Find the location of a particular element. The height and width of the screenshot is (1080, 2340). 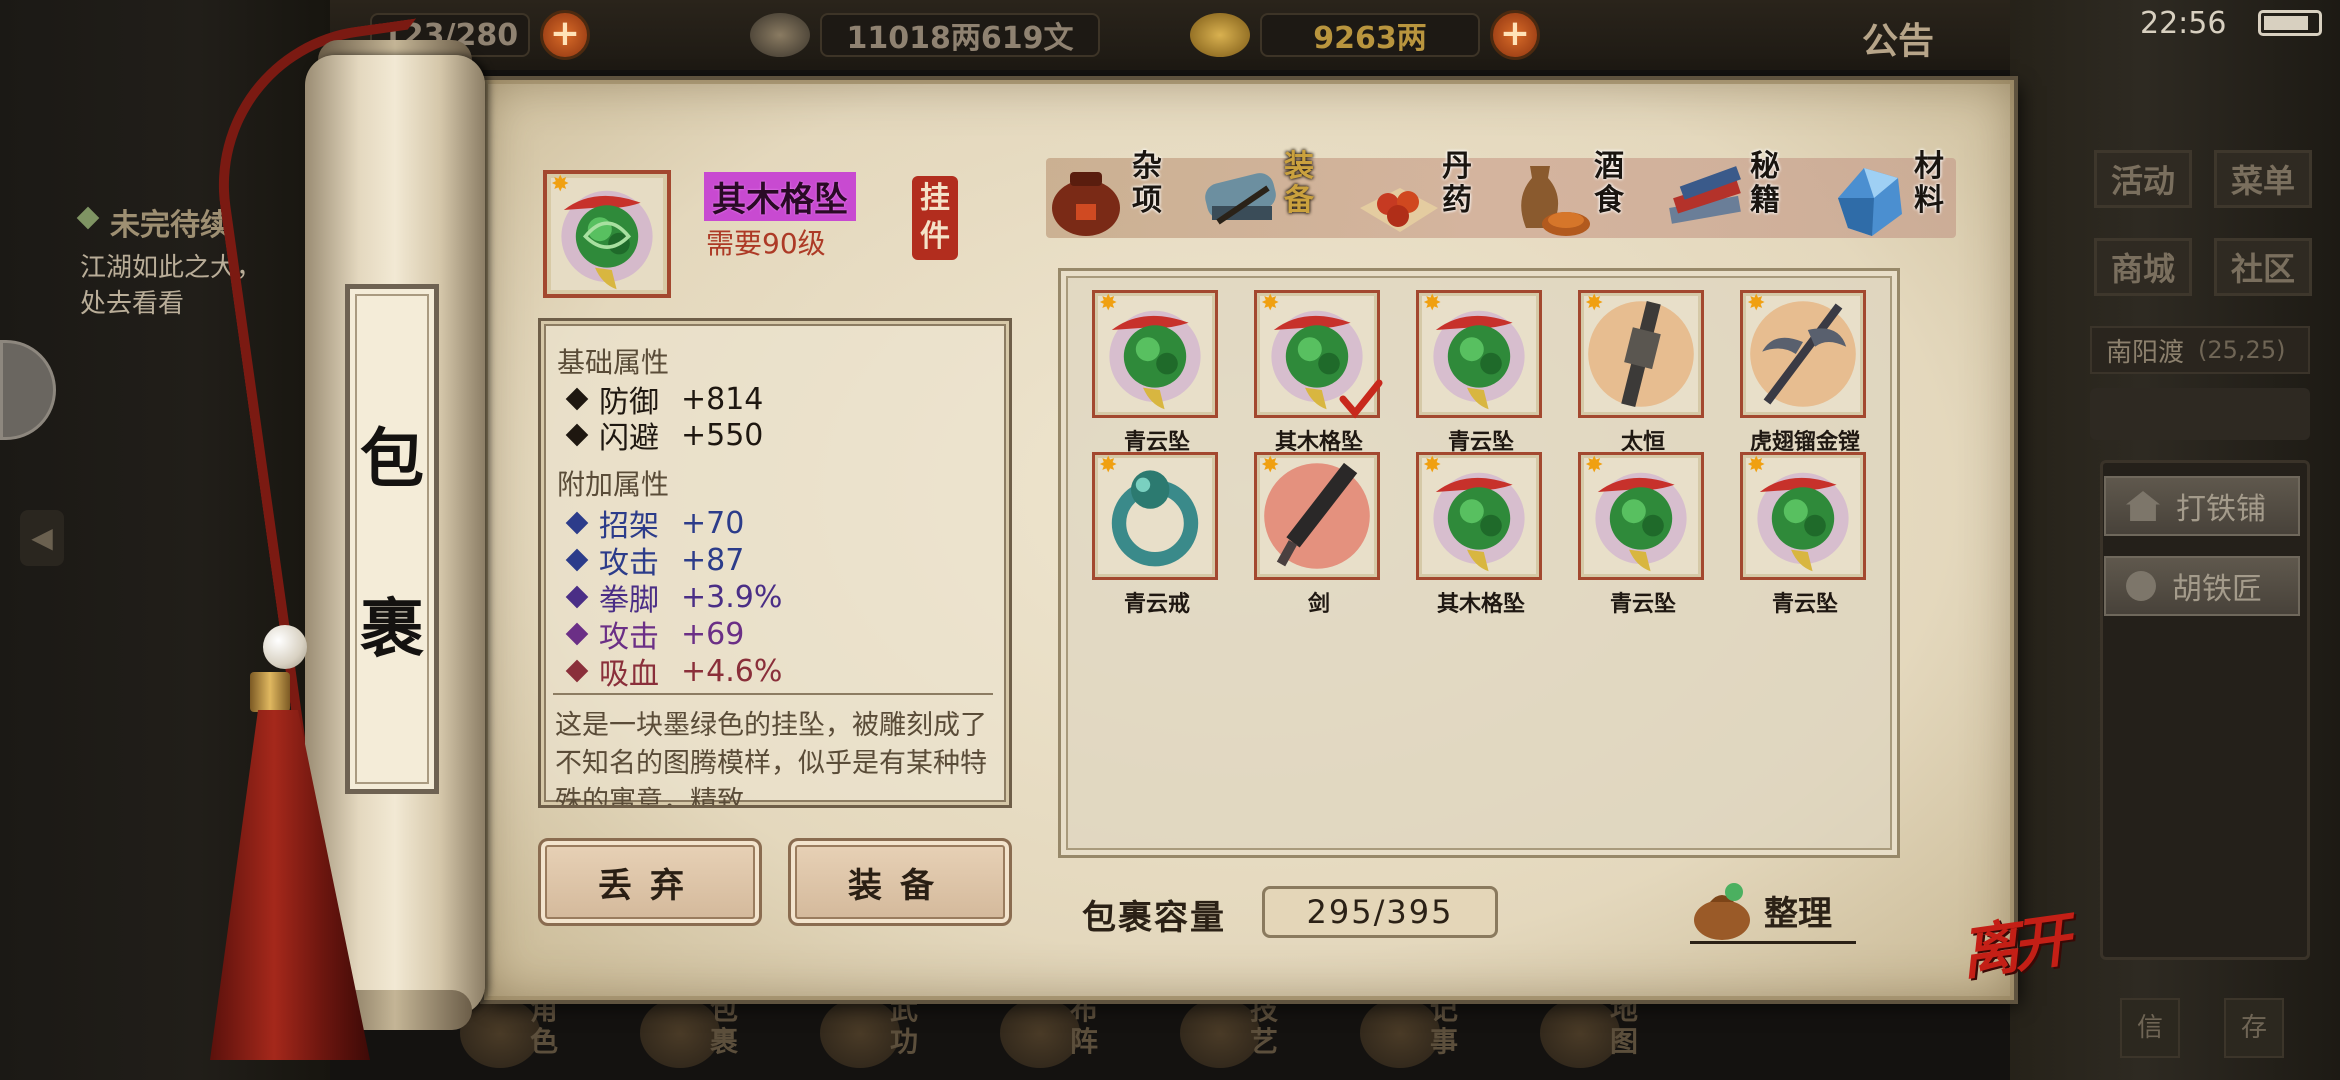

base-stat-row: 闪避 +550 is located at coordinates (664, 435).